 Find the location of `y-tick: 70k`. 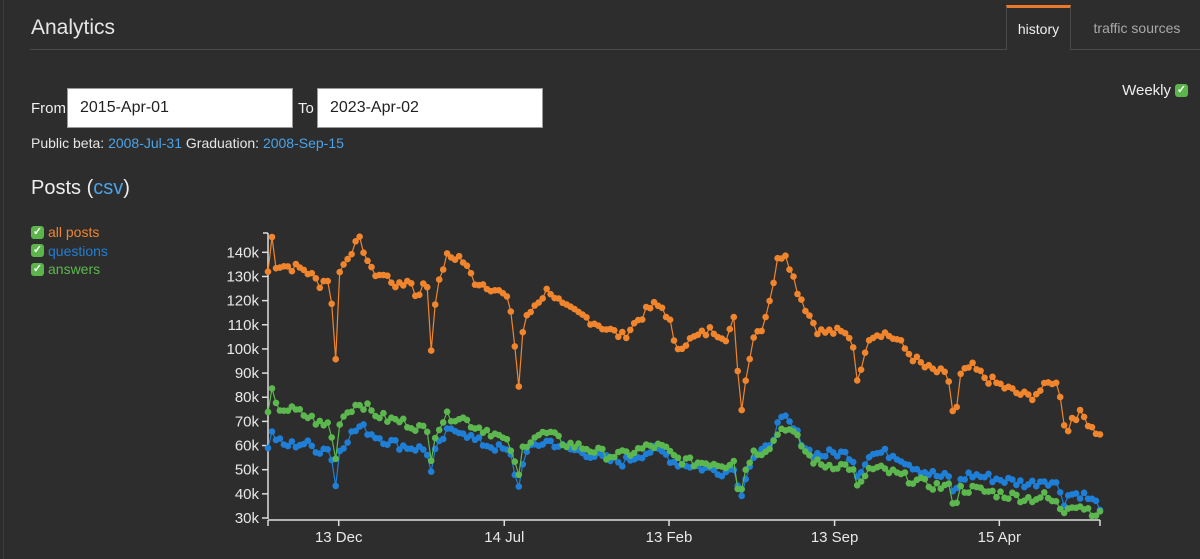

y-tick: 70k is located at coordinates (251, 421).